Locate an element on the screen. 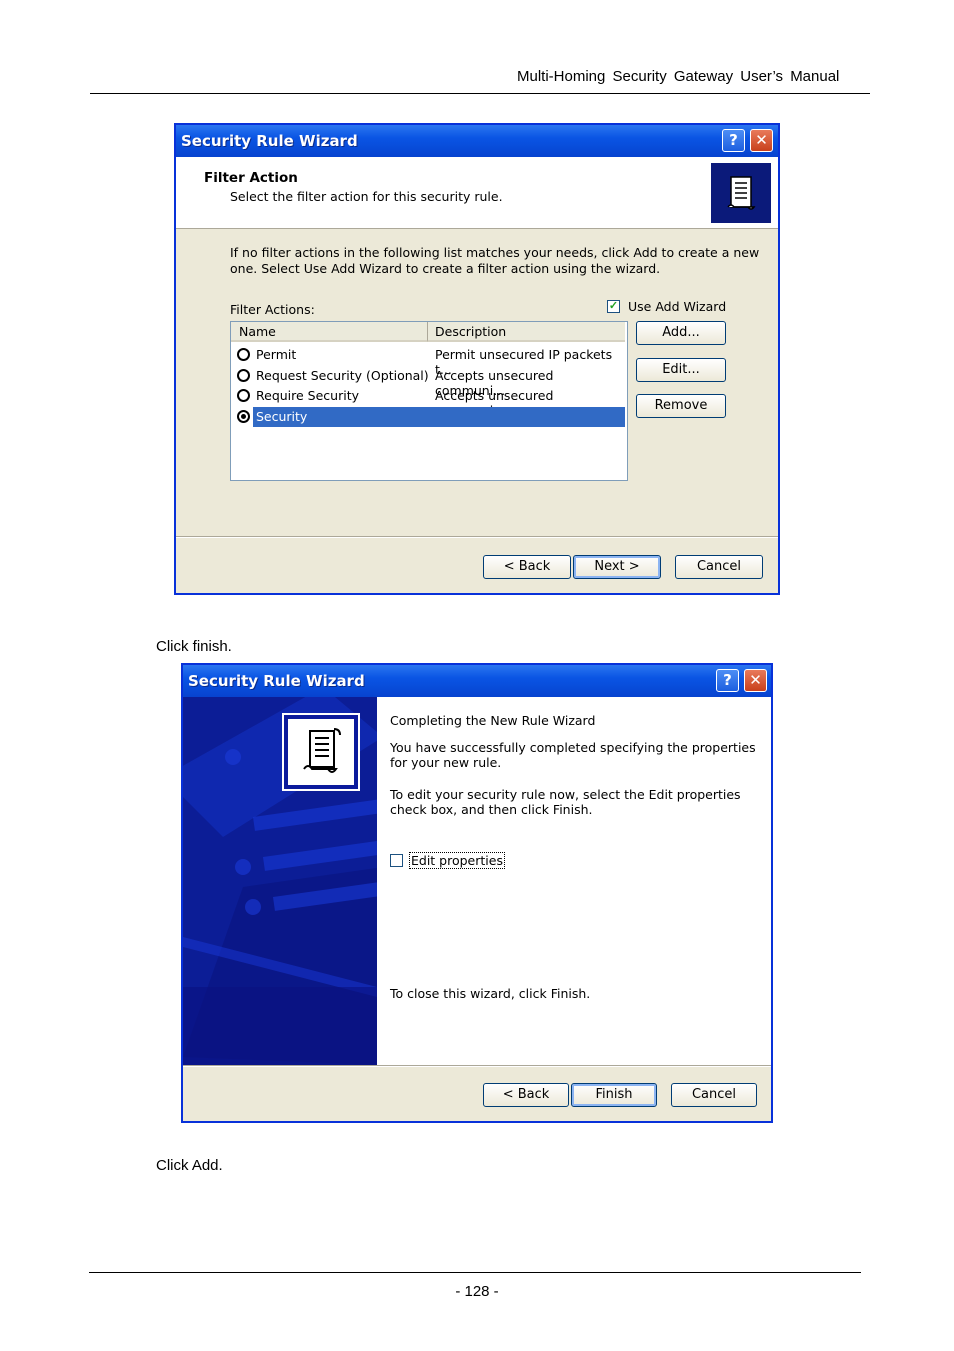 The width and height of the screenshot is (954, 1351). checkbox-icon: ✓ is located at coordinates (613, 306).